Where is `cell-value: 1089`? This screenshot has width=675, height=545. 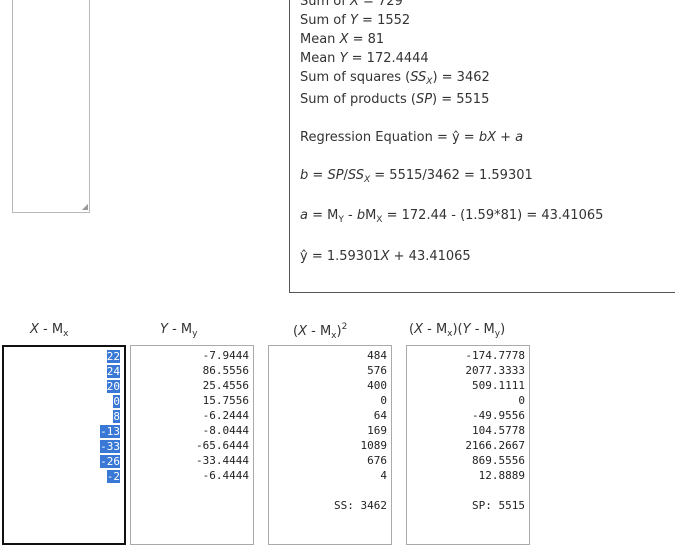 cell-value: 1089 is located at coordinates (374, 445).